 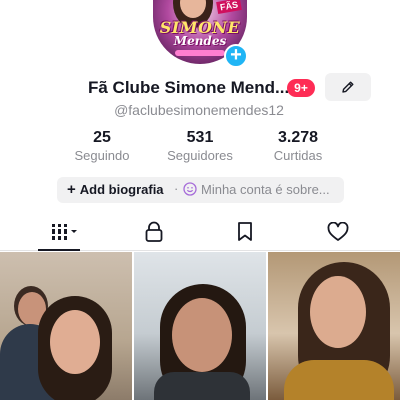 I want to click on notification-badge: 9+, so click(x=301, y=88).